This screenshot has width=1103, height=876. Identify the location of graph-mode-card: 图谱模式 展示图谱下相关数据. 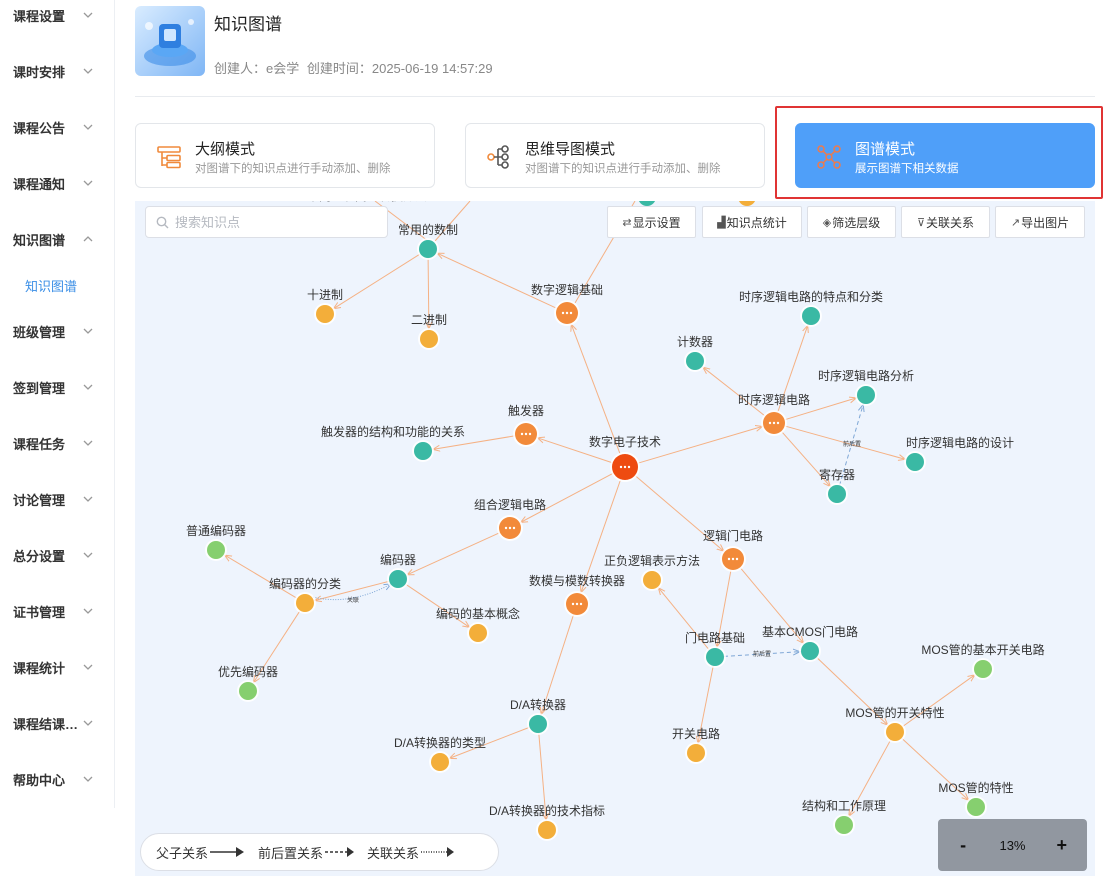
(945, 155).